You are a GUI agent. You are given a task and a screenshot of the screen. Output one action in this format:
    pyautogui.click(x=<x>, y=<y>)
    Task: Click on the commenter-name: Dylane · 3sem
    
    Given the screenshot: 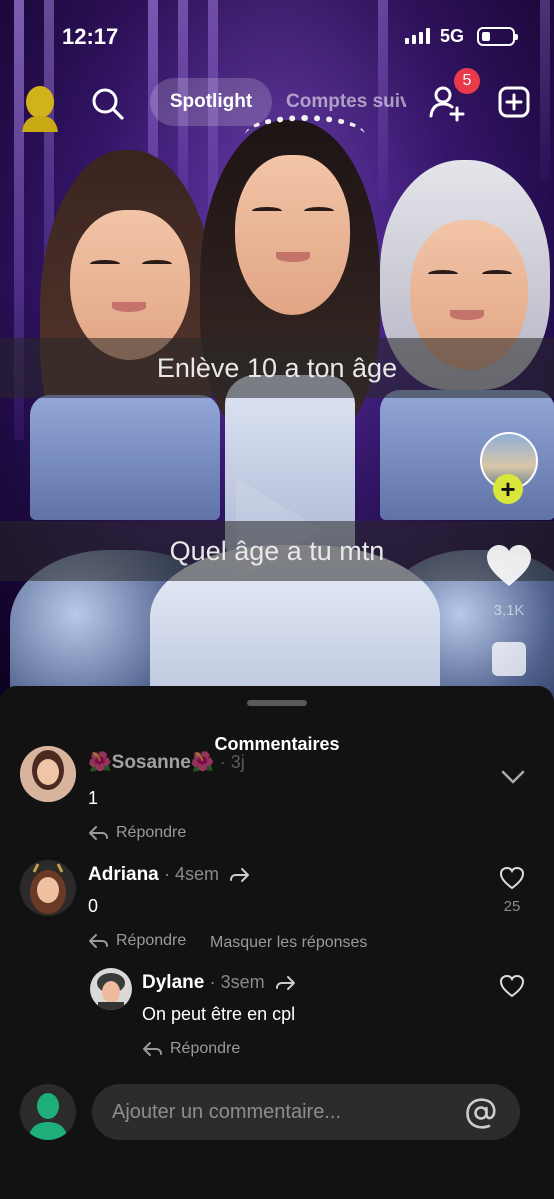 What is the action you would take?
    pyautogui.click(x=219, y=983)
    